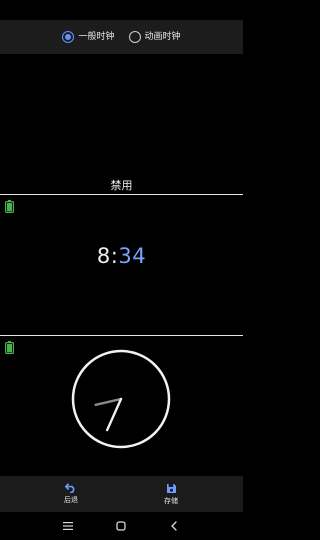 The height and width of the screenshot is (540, 320). I want to click on menu-icon, so click(68, 526).